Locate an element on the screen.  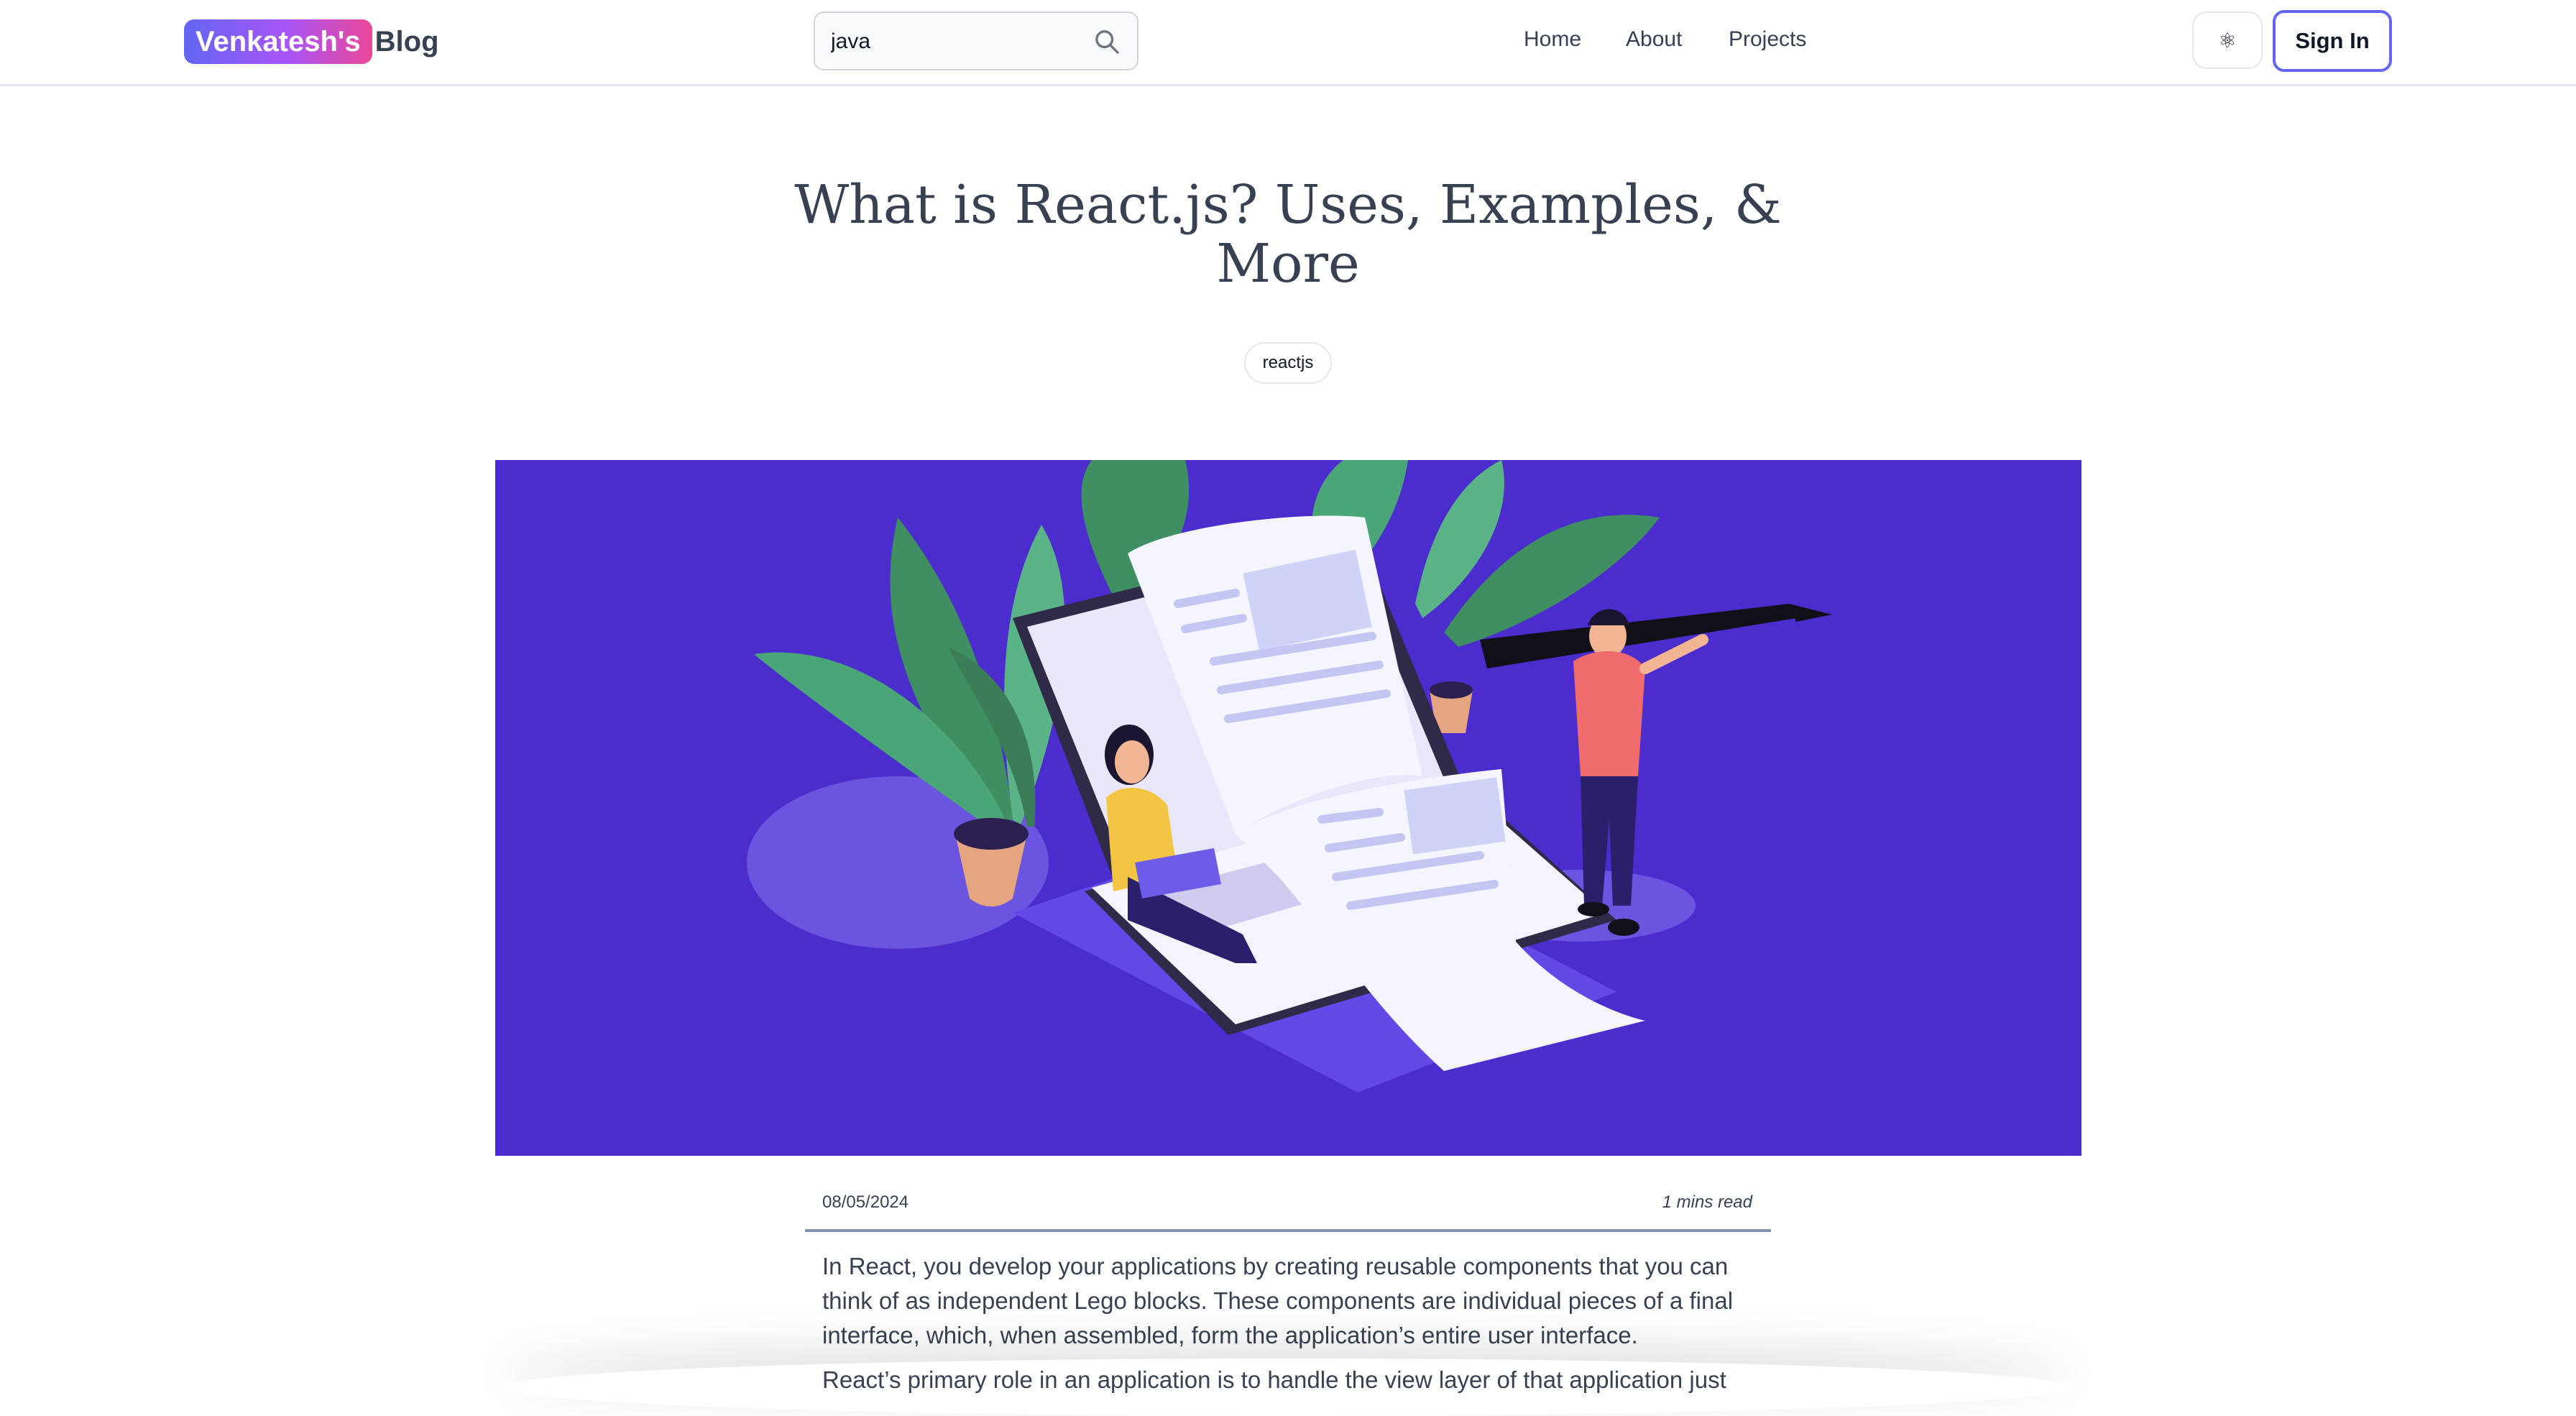
react-atom-icon: ⚛ is located at coordinates (2227, 40).